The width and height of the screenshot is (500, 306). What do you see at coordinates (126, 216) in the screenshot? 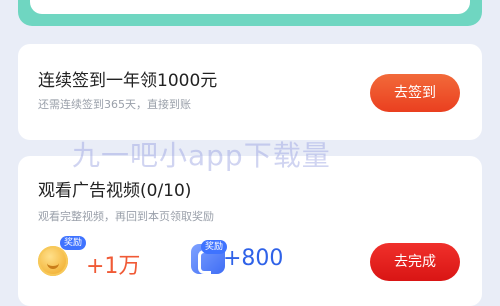
I see `watch-video-subtitle: 观看完整视频，再回到本页领取奖励` at bounding box center [126, 216].